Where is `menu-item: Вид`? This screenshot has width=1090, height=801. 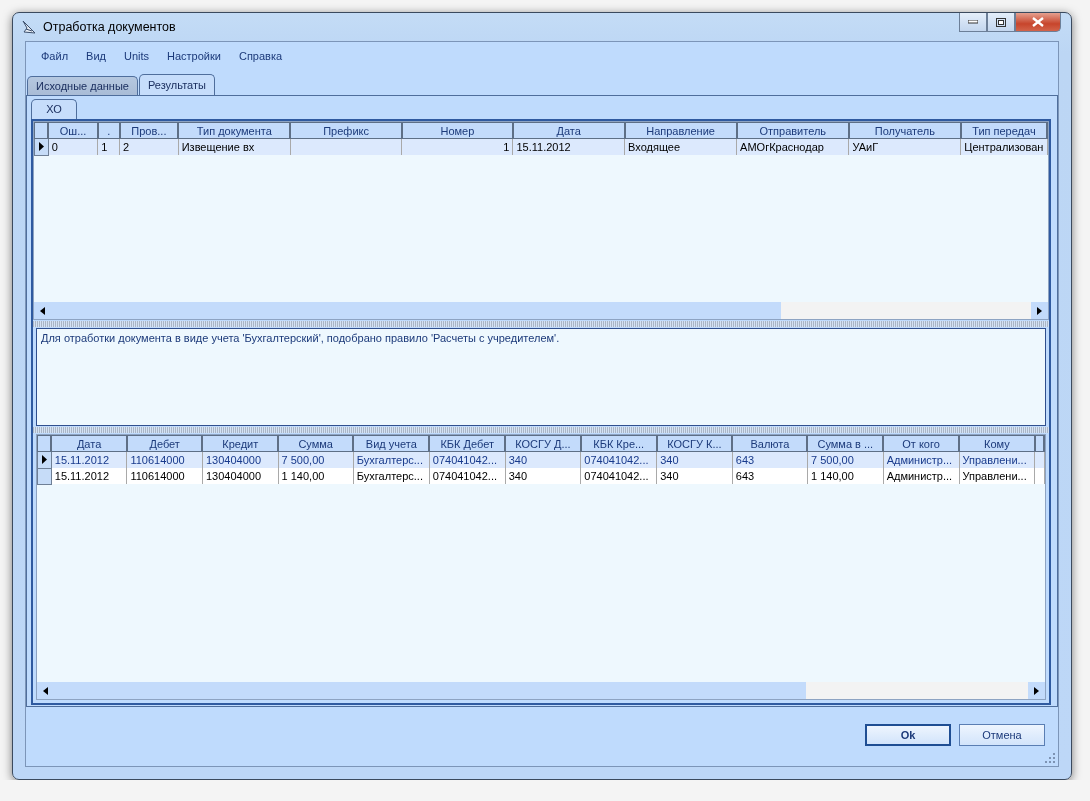 menu-item: Вид is located at coordinates (96, 58).